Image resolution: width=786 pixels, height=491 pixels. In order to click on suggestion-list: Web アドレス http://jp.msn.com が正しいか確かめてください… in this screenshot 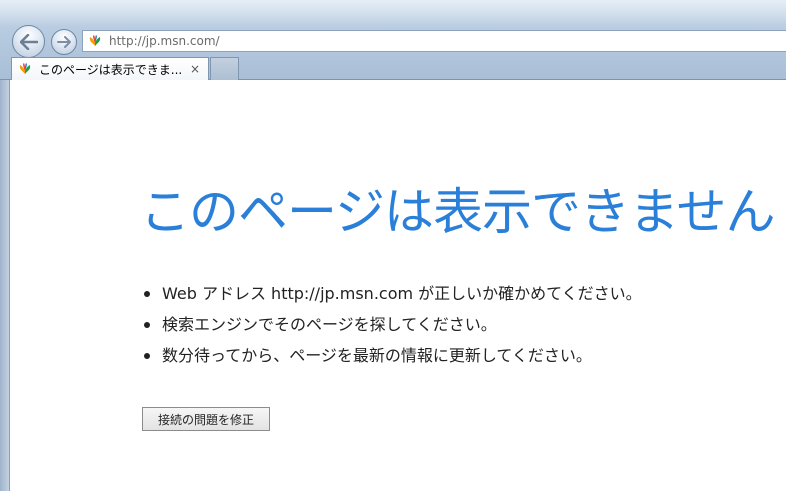, I will do `click(391, 324)`.